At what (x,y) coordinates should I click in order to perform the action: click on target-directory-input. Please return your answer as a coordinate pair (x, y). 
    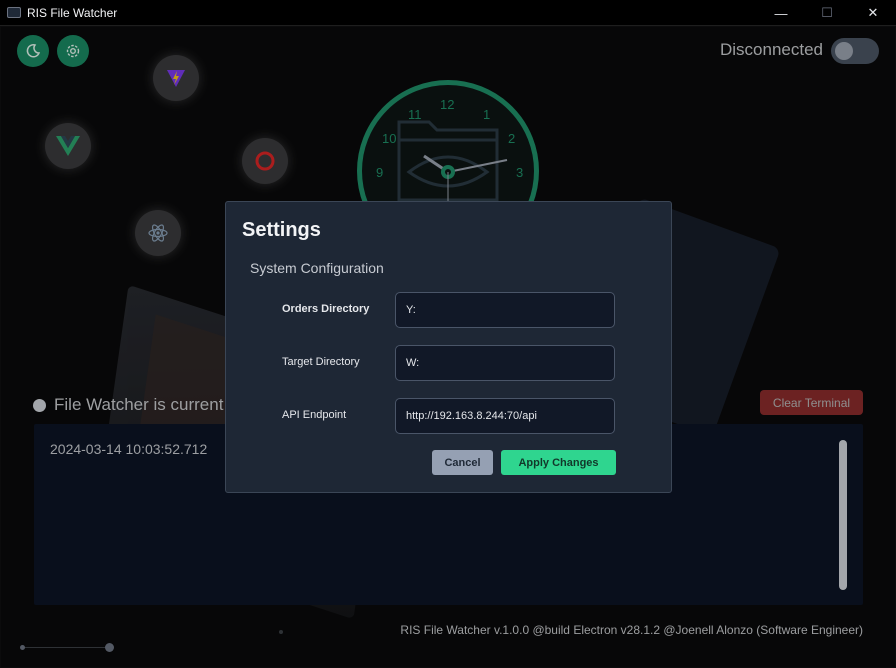
    Looking at the image, I should click on (505, 363).